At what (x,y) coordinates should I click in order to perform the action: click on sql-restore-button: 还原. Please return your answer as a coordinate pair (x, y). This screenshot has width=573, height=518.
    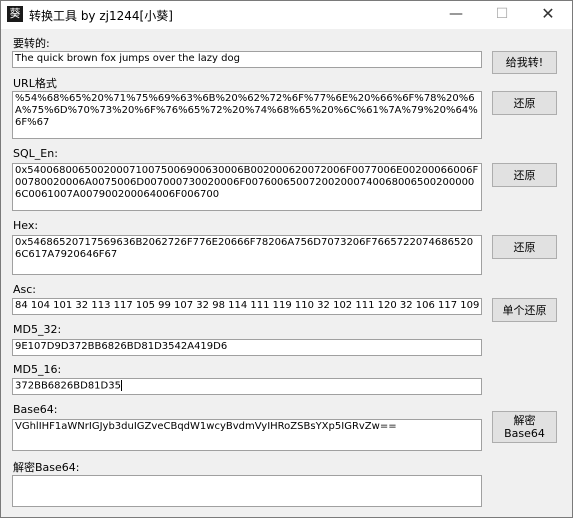
    Looking at the image, I should click on (524, 175).